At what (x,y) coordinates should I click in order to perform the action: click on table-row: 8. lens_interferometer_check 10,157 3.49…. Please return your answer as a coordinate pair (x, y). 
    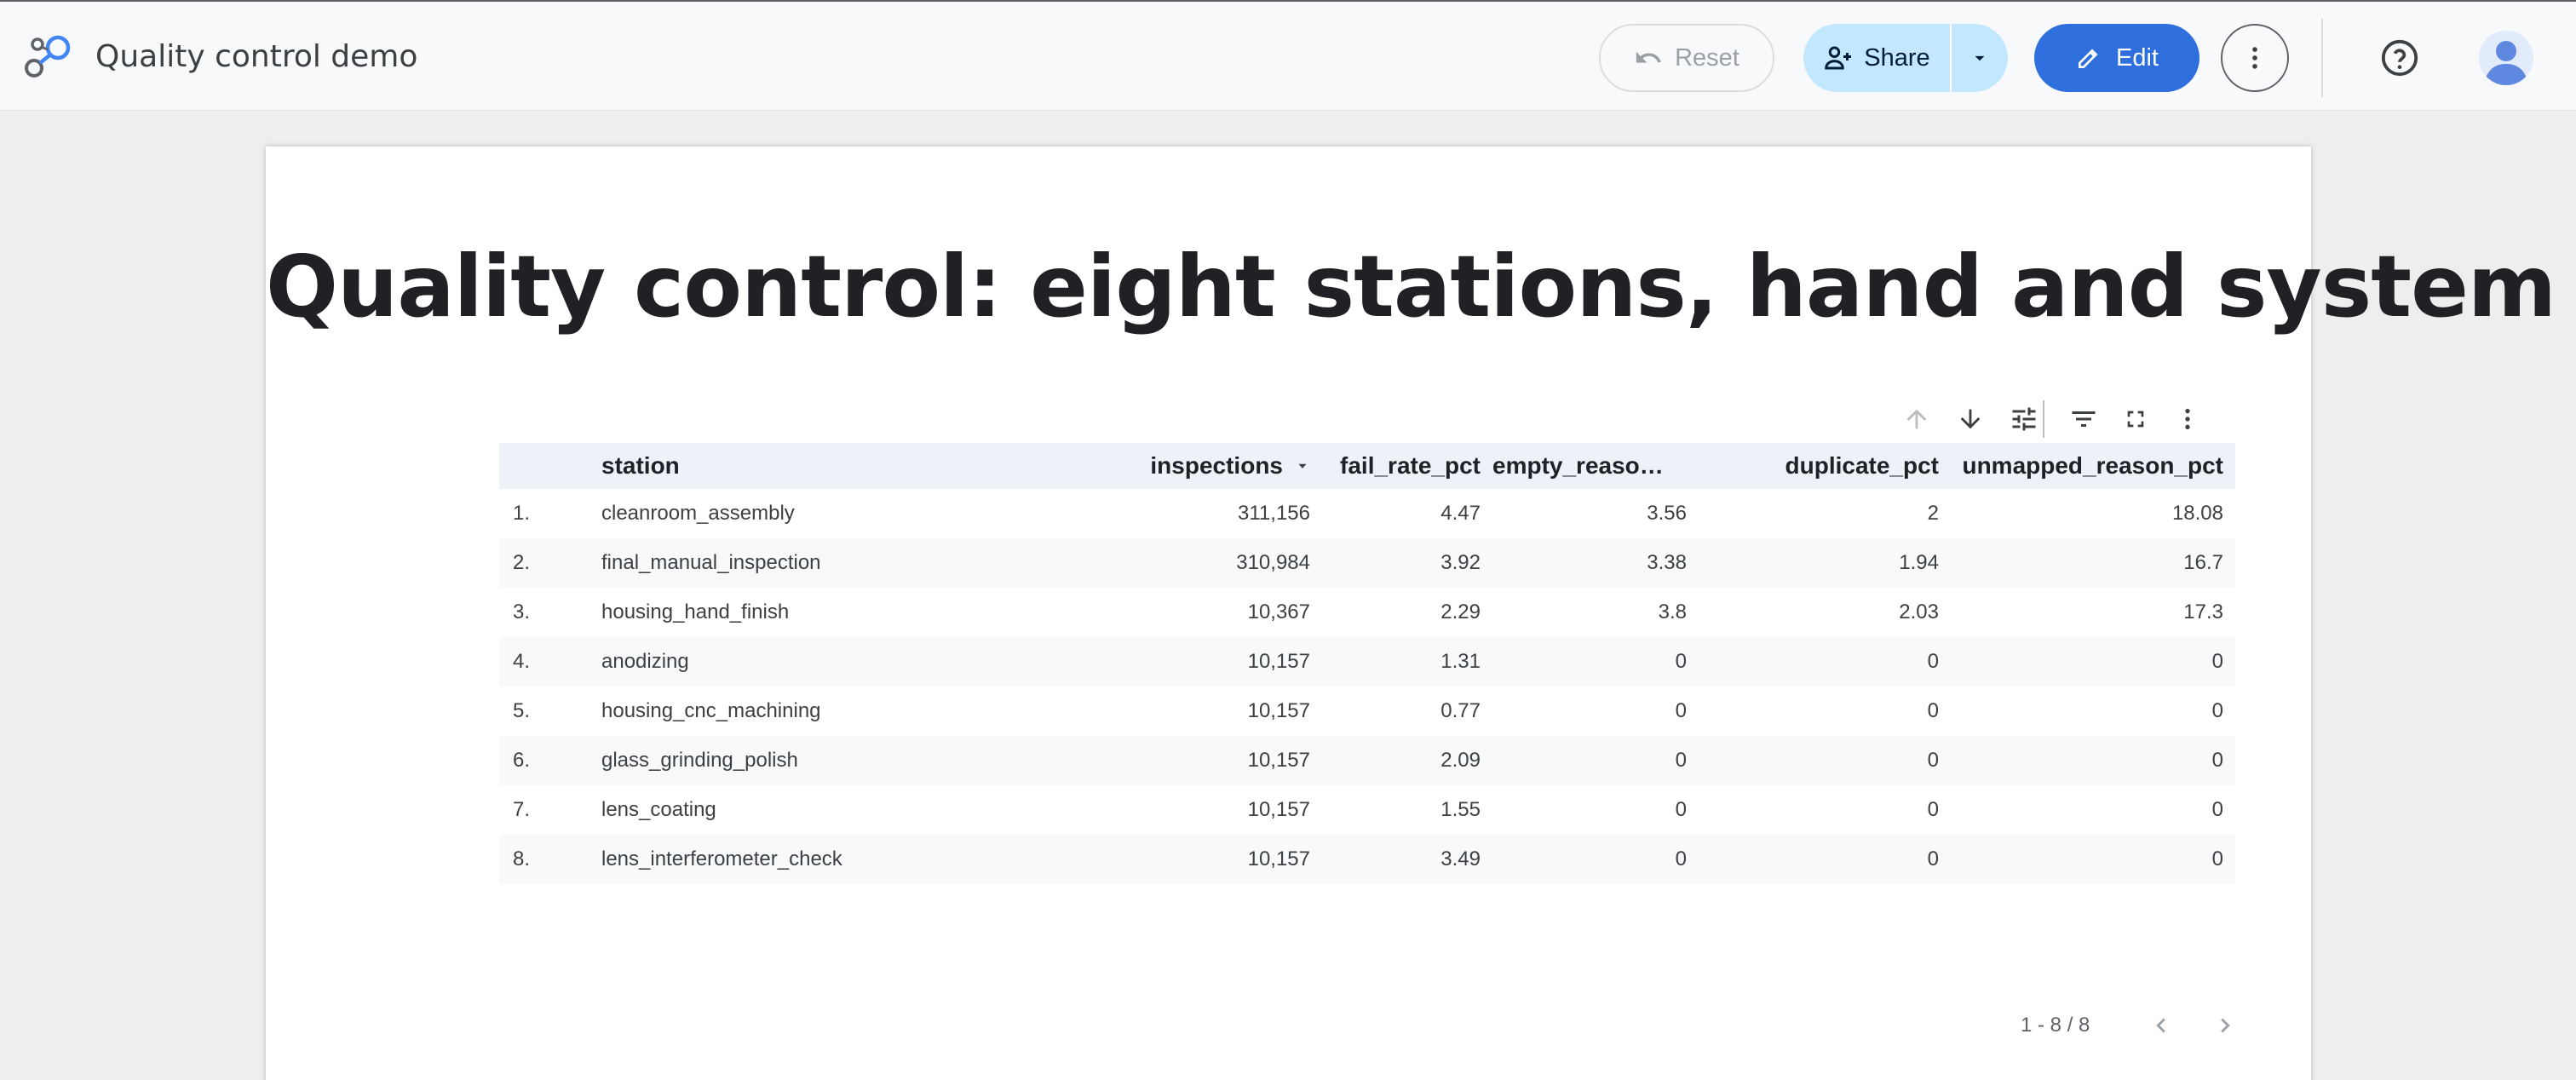
    Looking at the image, I should click on (1367, 859).